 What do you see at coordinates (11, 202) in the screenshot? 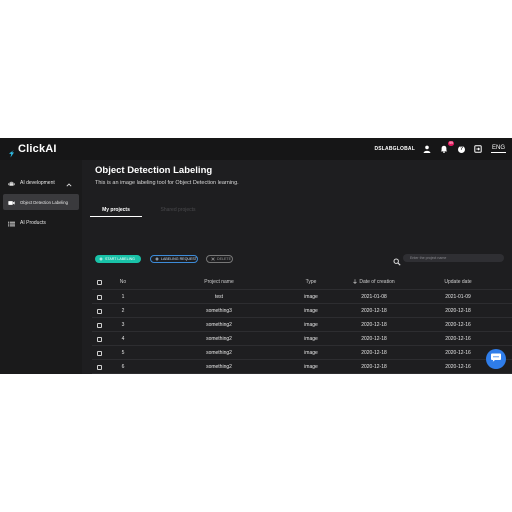
I see `video-icon` at bounding box center [11, 202].